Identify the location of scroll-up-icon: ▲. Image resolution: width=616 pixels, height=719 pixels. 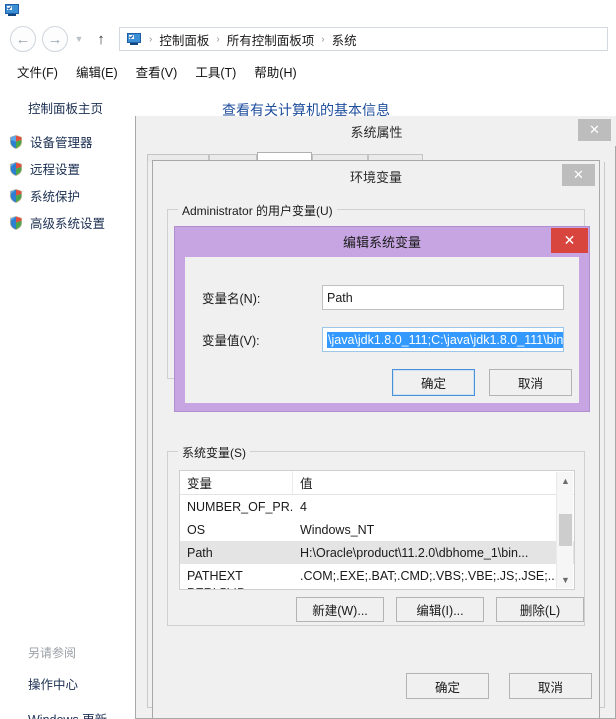
(565, 480).